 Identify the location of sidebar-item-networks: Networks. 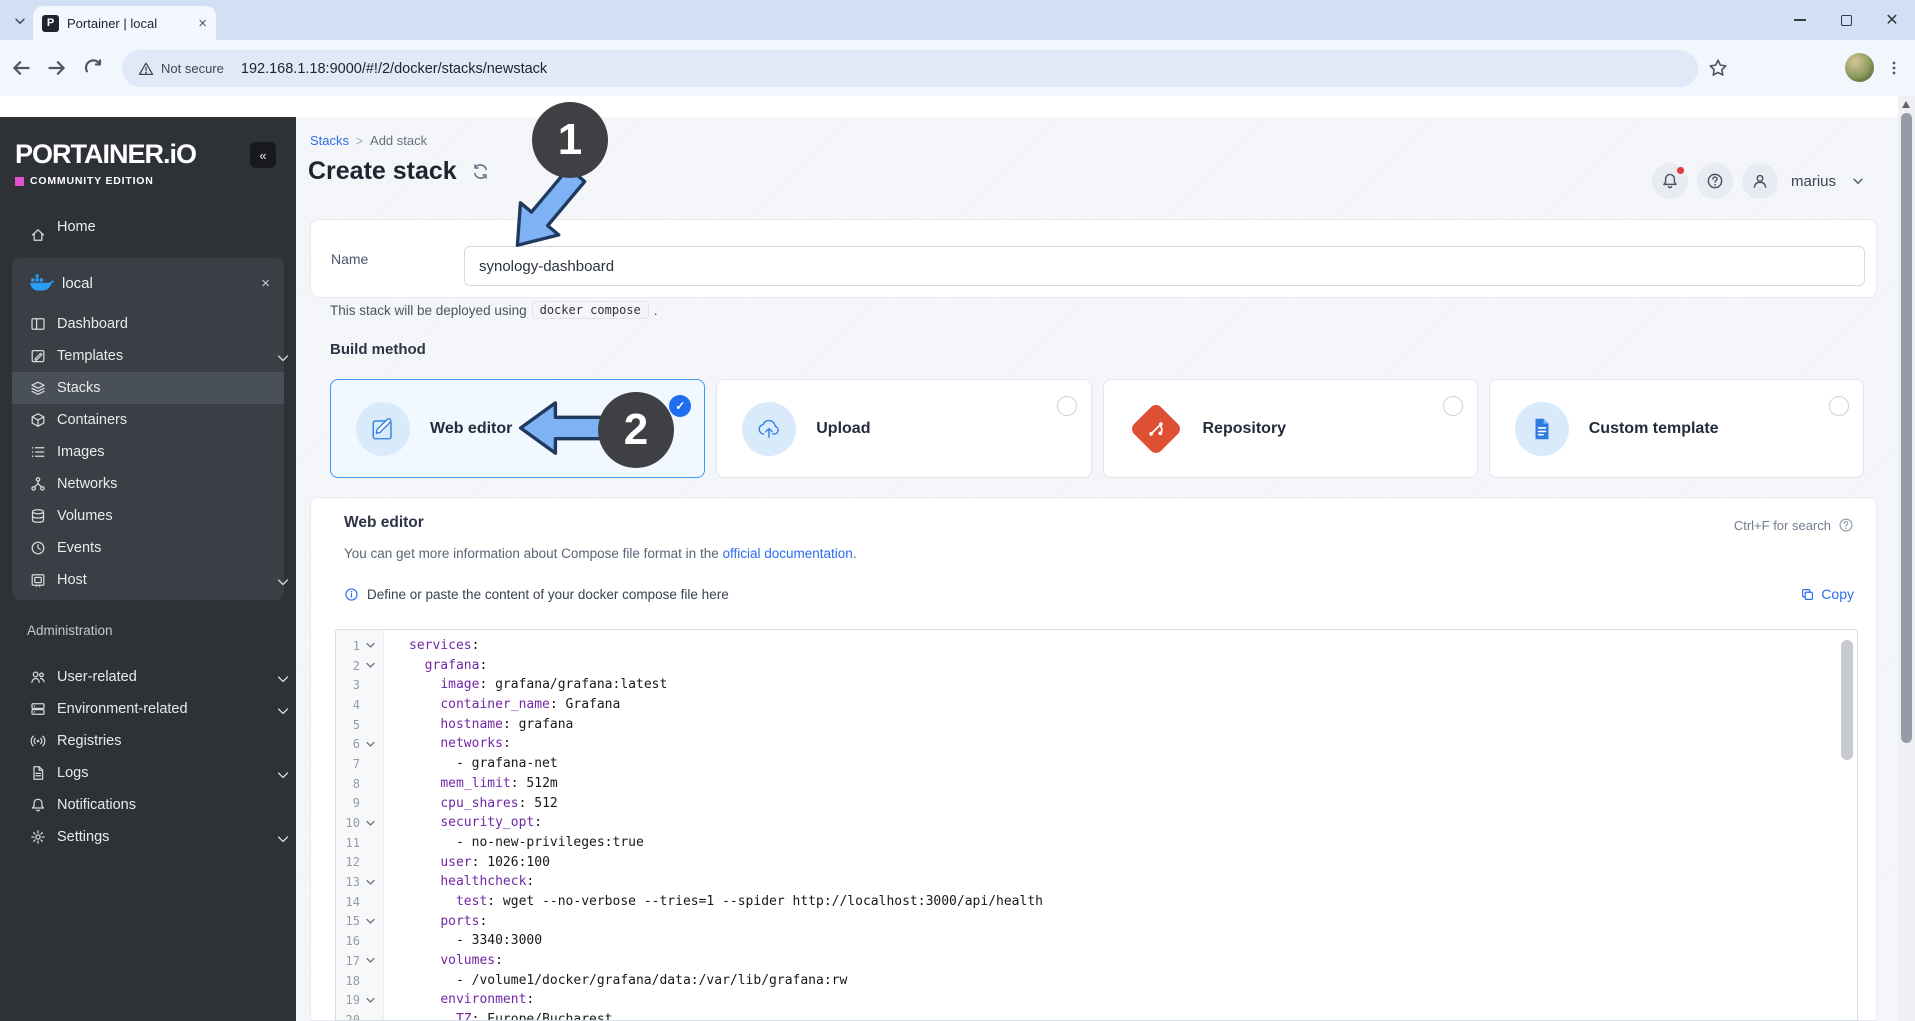
(148, 484).